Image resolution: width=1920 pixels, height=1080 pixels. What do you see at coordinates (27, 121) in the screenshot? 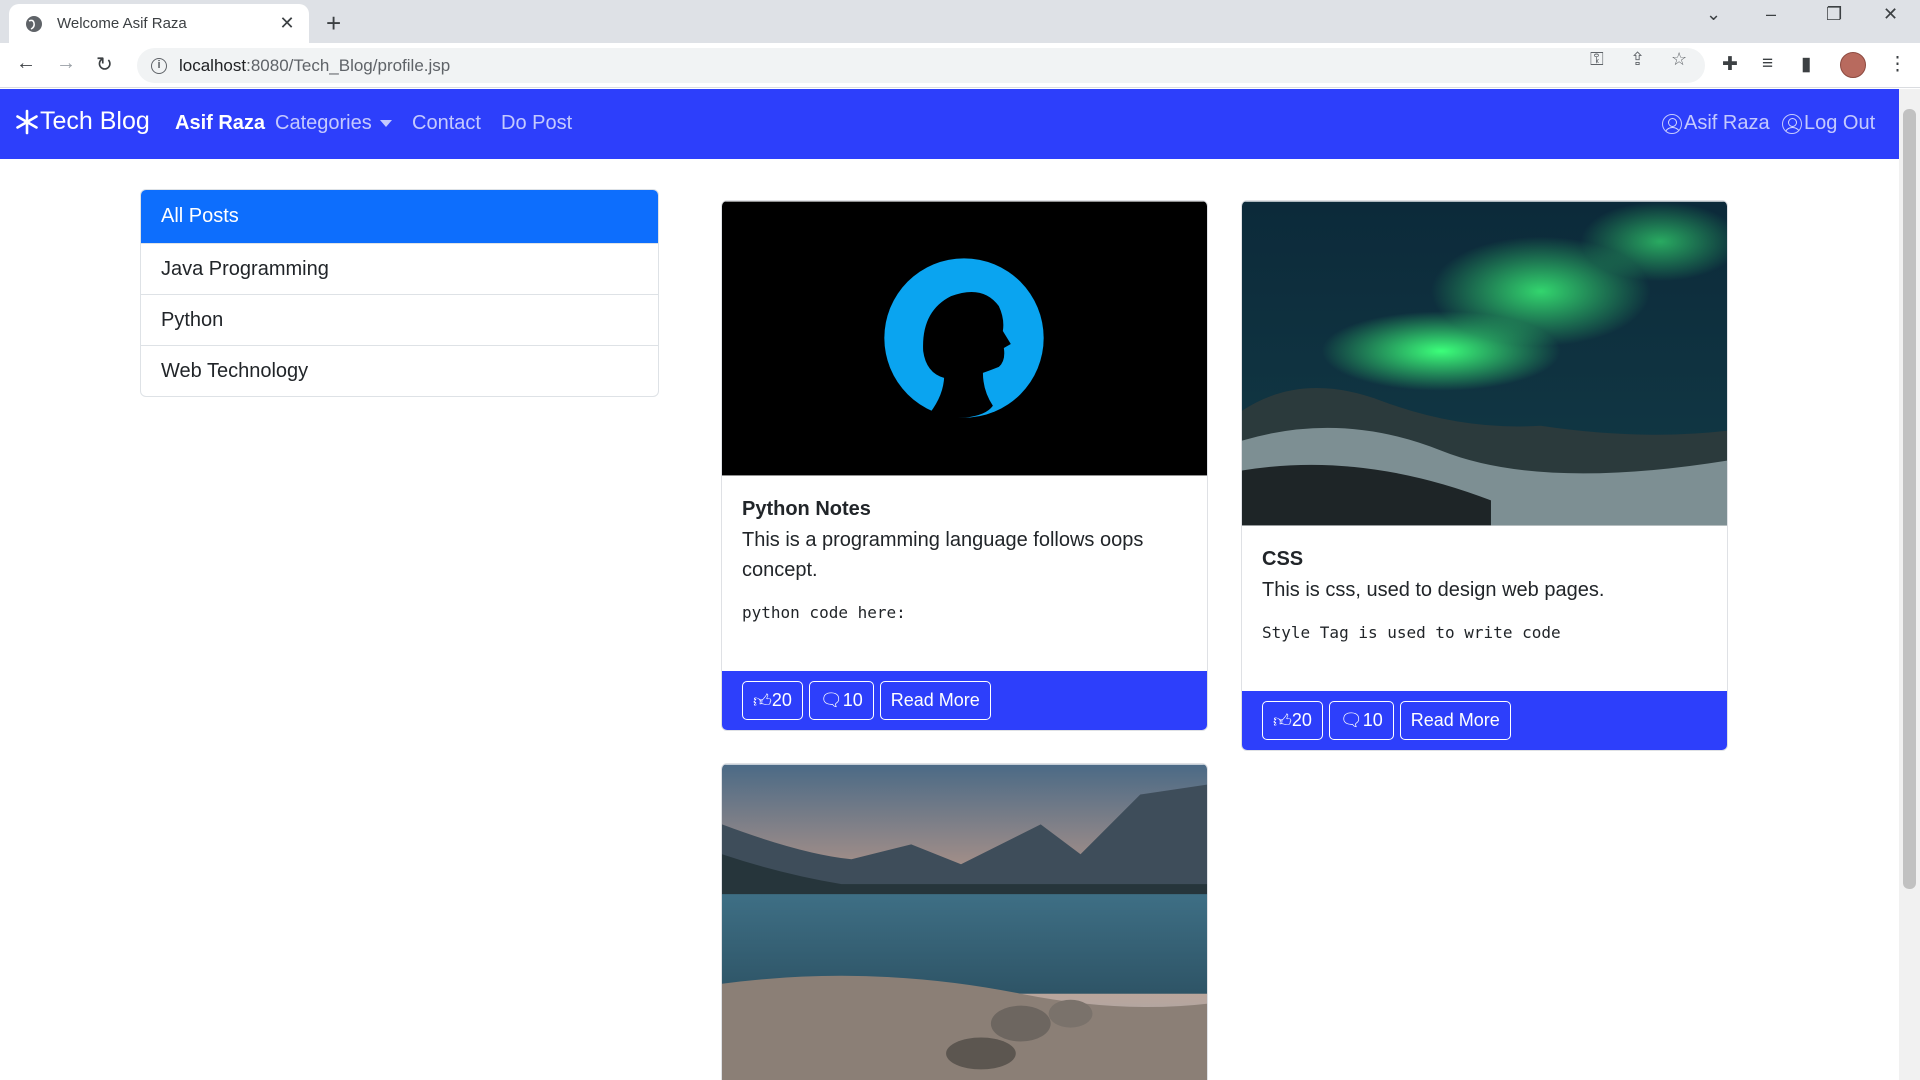
I see `asterisk-icon` at bounding box center [27, 121].